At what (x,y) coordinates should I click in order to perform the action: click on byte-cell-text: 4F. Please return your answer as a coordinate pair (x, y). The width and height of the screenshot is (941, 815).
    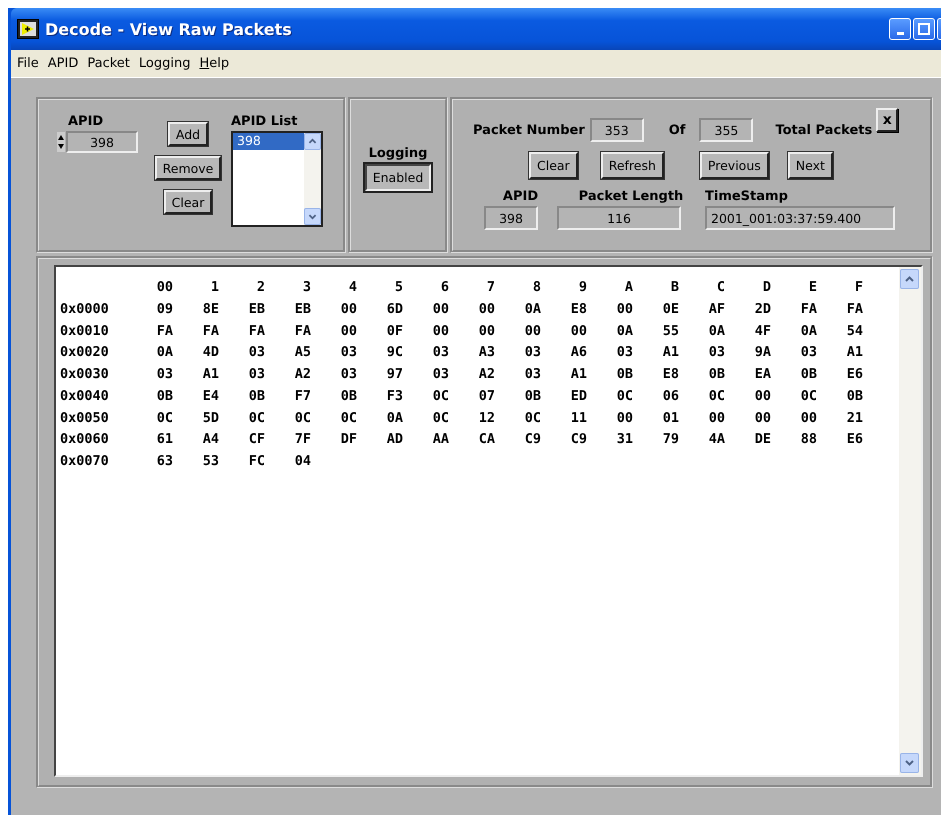
    Looking at the image, I should click on (762, 331).